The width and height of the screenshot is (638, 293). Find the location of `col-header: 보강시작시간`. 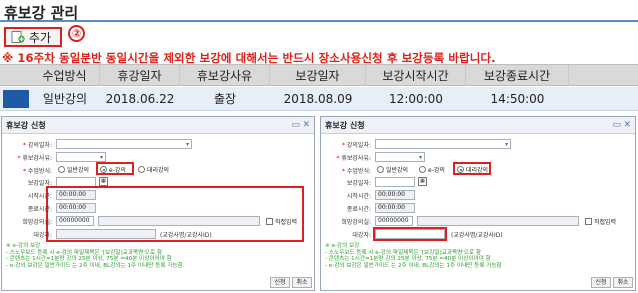

col-header: 보강시작시간 is located at coordinates (416, 75).